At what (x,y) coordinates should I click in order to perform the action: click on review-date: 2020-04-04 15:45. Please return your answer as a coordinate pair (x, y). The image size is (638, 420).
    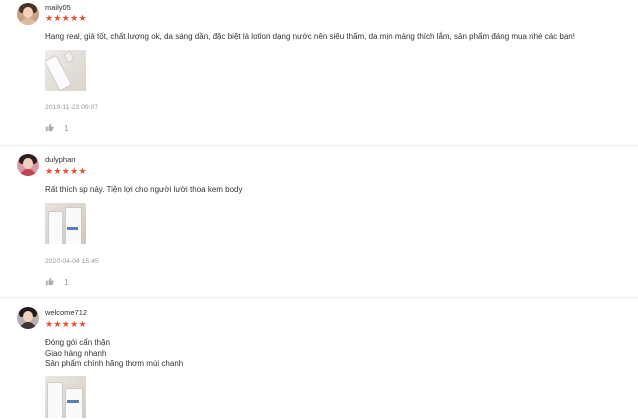
    Looking at the image, I should click on (72, 261).